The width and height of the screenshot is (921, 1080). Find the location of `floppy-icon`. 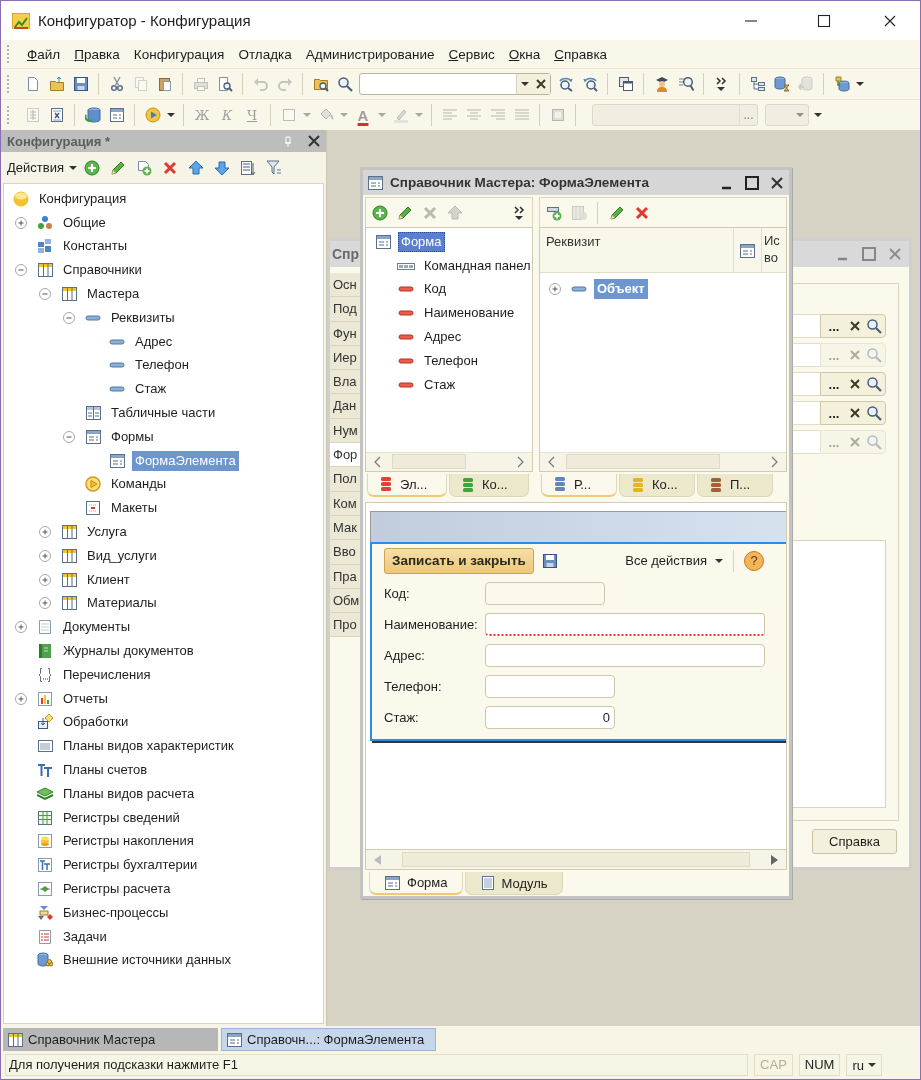

floppy-icon is located at coordinates (549, 560).